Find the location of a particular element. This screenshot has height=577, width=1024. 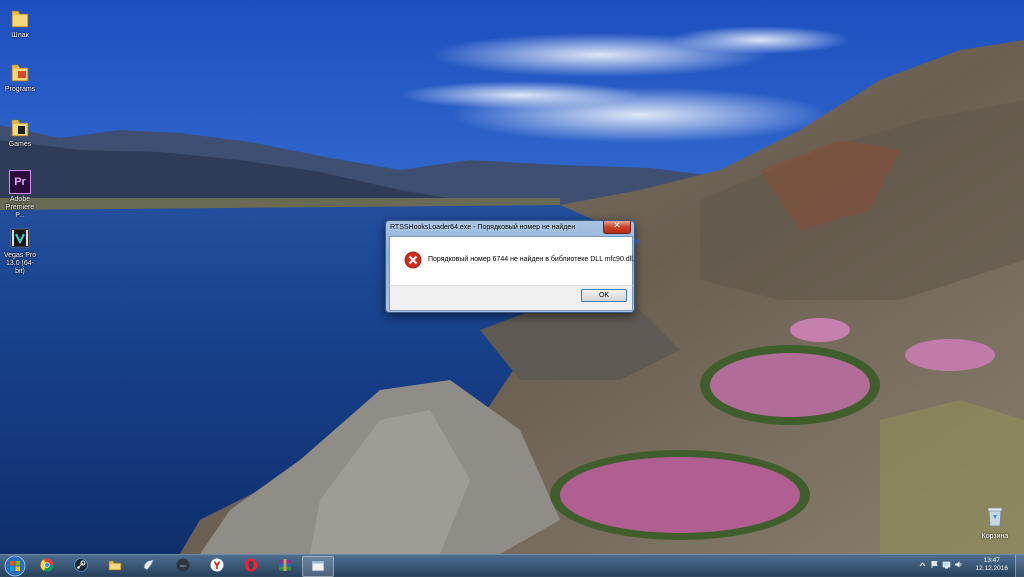

premiere-icon: Pr is located at coordinates (20, 182).